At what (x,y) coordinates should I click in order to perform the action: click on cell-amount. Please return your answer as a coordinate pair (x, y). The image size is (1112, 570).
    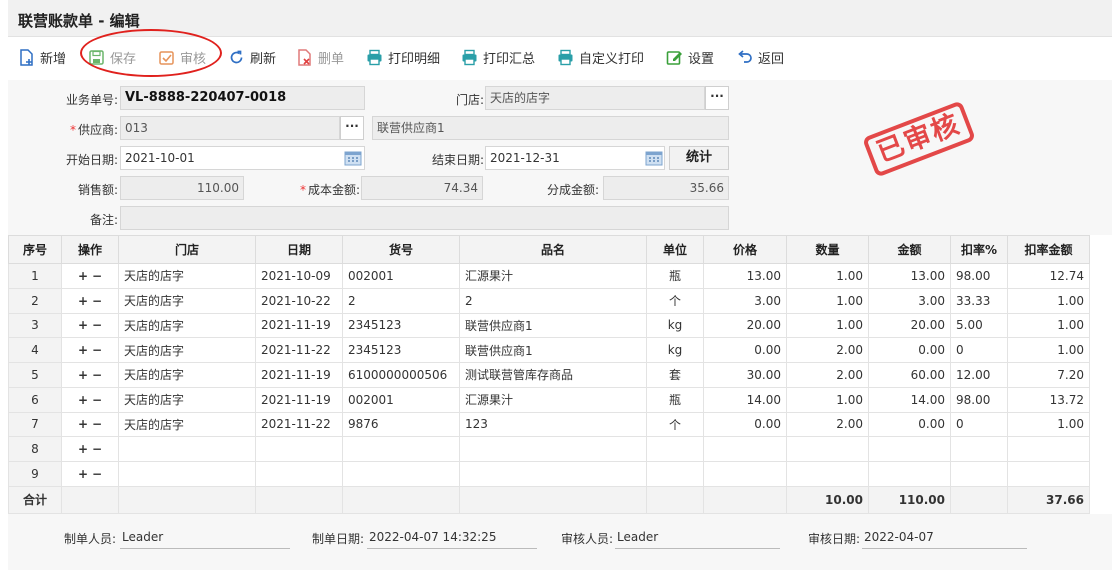
    Looking at the image, I should click on (909, 449).